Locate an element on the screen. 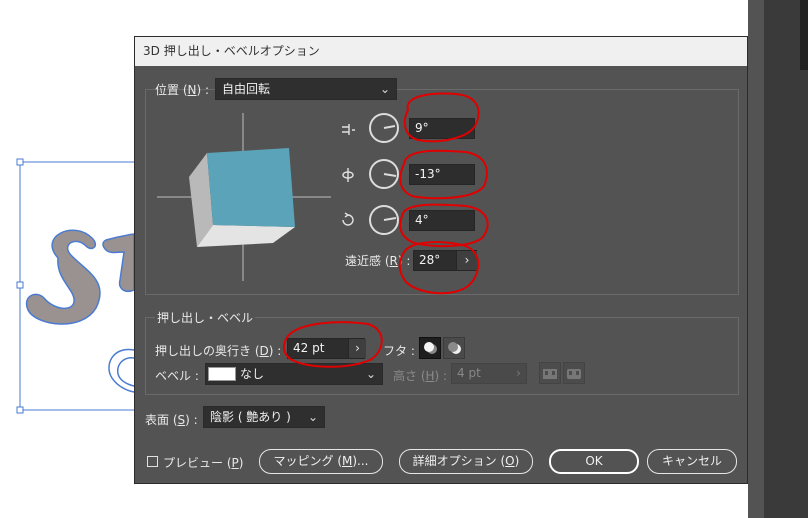 Image resolution: width=808 pixels, height=518 pixels. bevel-preview-swatch is located at coordinates (222, 374).